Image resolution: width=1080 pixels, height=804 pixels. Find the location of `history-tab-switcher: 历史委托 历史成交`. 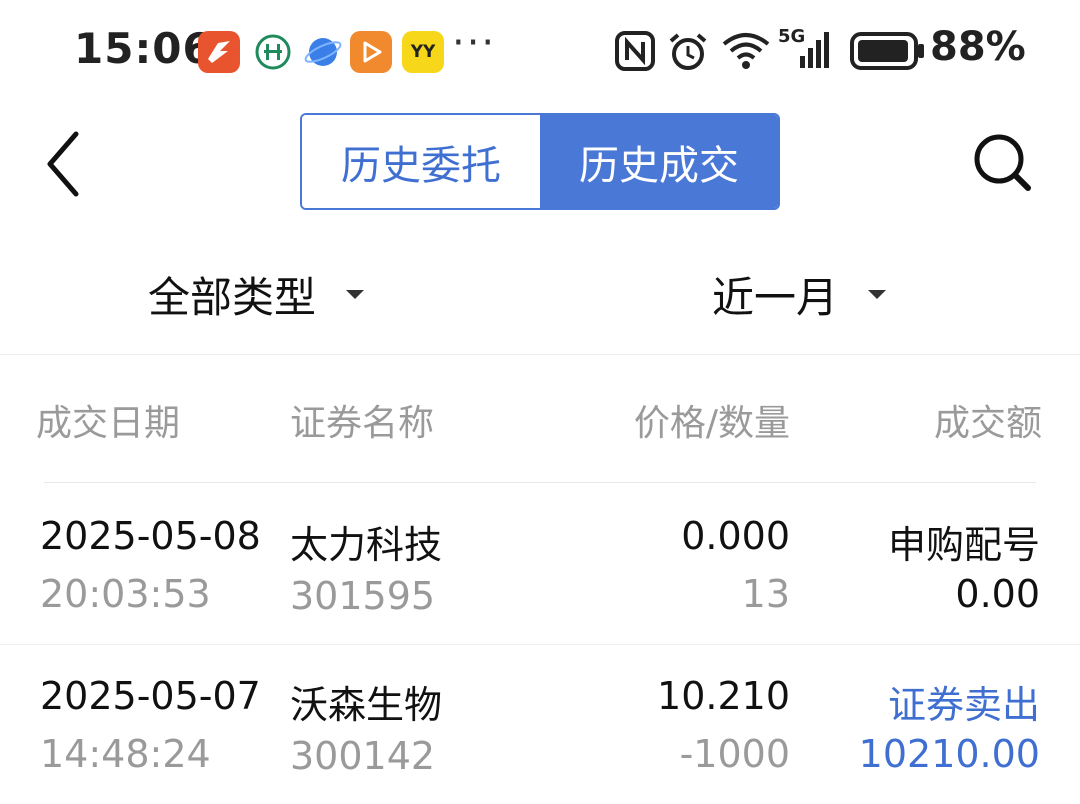

history-tab-switcher: 历史委托 历史成交 is located at coordinates (540, 161).